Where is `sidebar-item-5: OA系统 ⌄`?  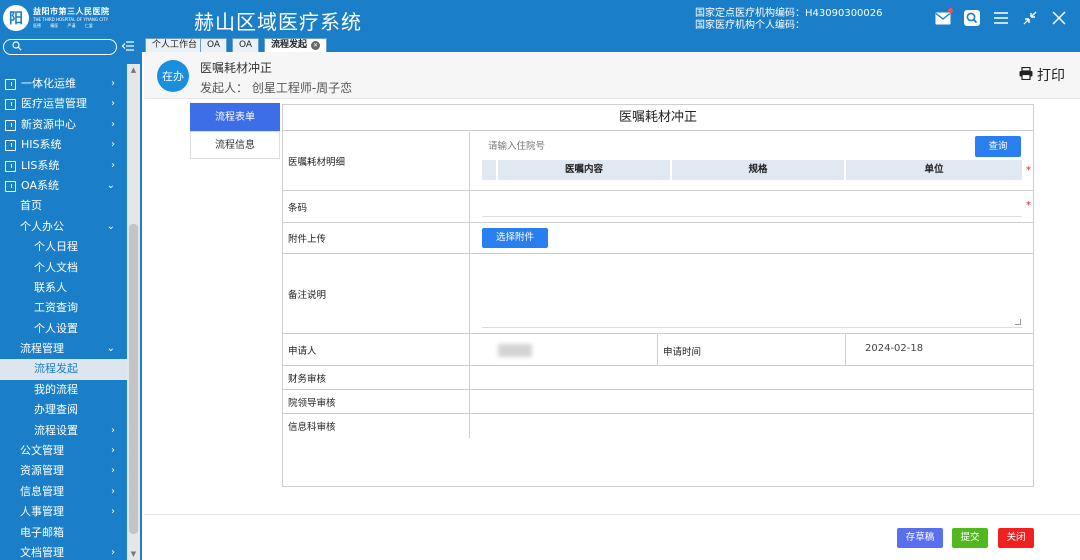 sidebar-item-5: OA系统 ⌄ is located at coordinates (63, 186).